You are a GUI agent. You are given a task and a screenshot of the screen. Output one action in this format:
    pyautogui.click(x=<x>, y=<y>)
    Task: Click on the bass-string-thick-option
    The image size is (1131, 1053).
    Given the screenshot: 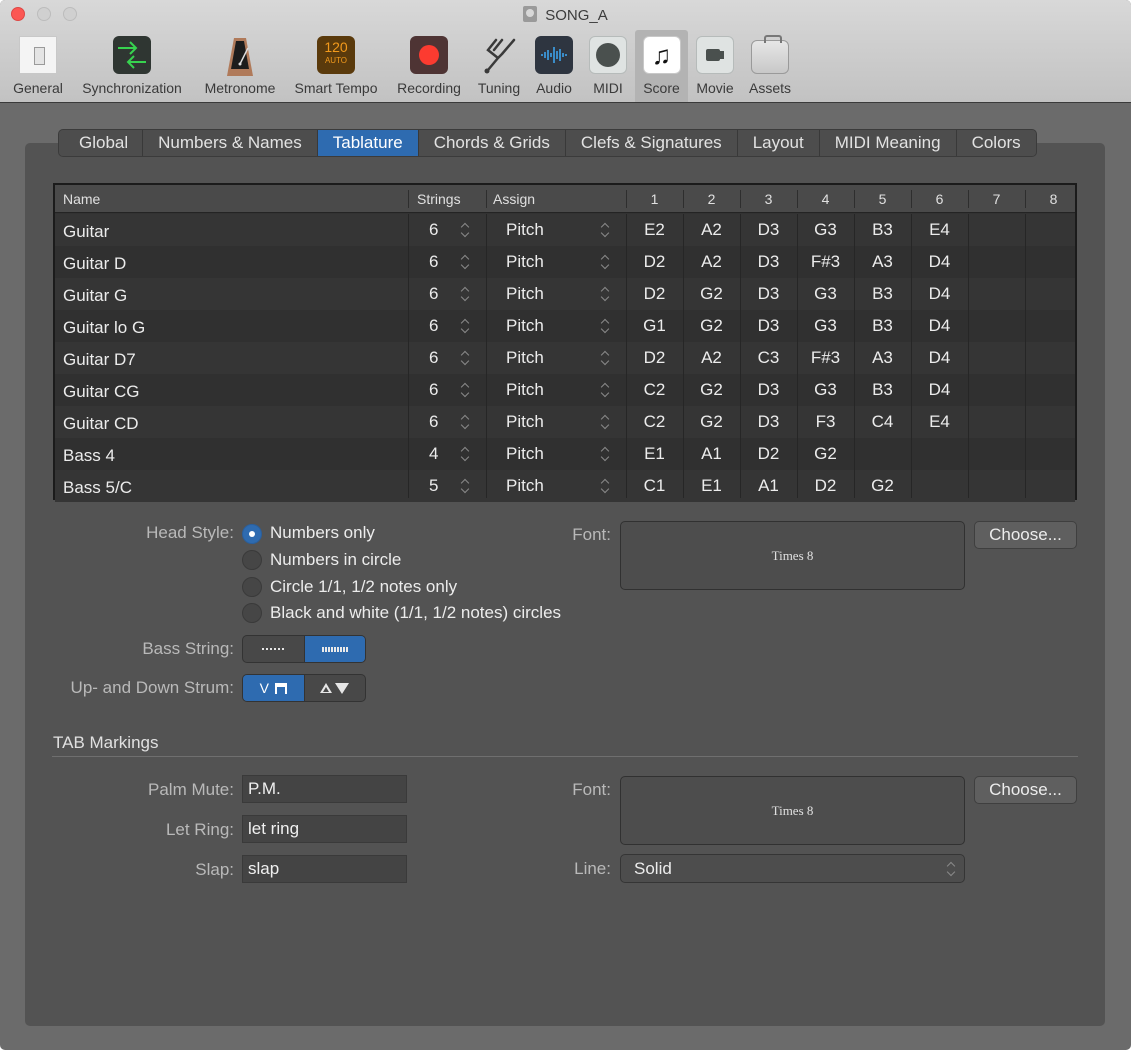 What is the action you would take?
    pyautogui.click(x=334, y=649)
    